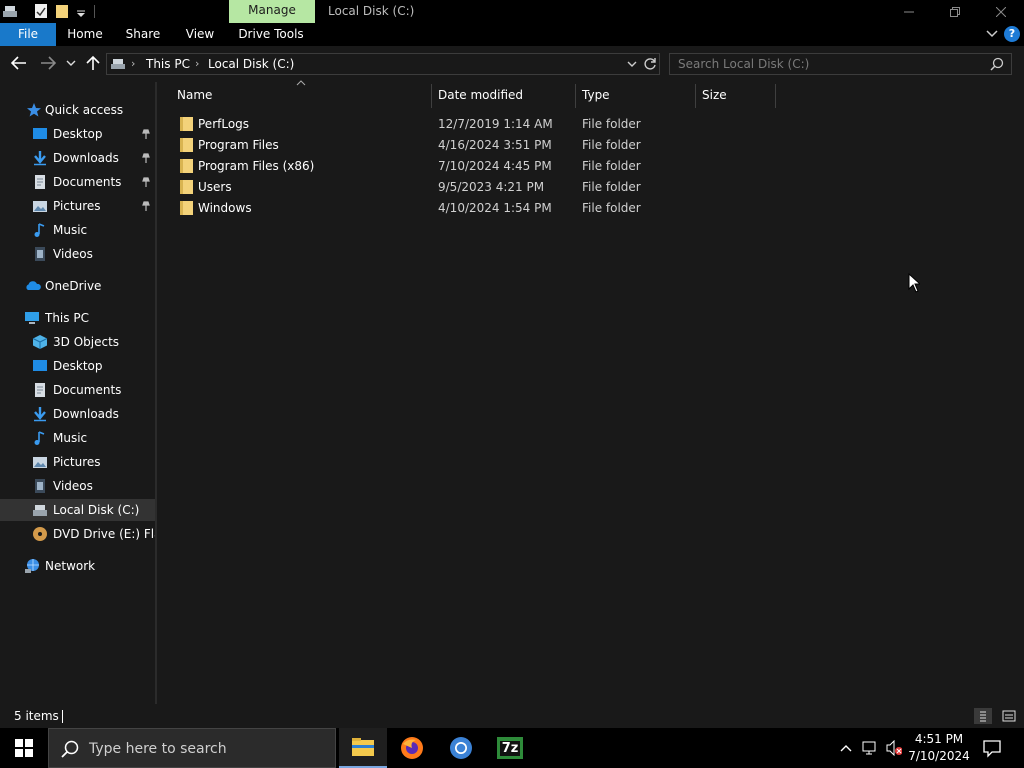 The height and width of the screenshot is (768, 1024). Describe the element at coordinates (632, 64) in the screenshot. I see `address-dropdown-icon` at that location.